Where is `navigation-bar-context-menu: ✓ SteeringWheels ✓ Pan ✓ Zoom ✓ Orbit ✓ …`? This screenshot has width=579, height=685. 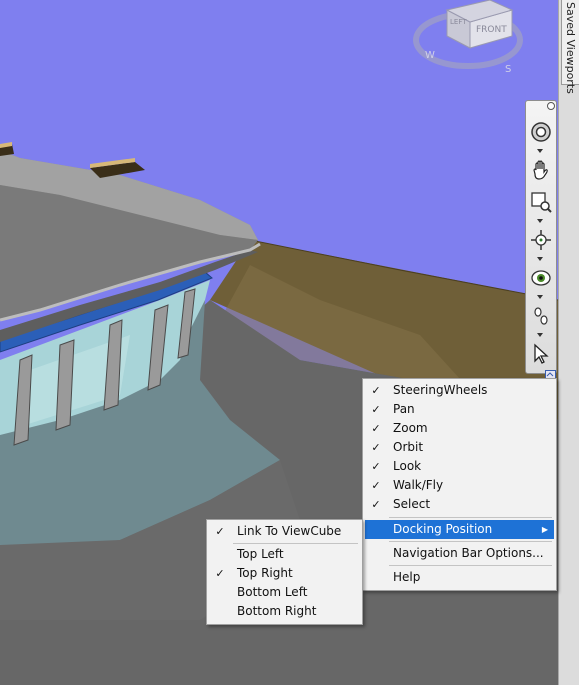 navigation-bar-context-menu: ✓ SteeringWheels ✓ Pan ✓ Zoom ✓ Orbit ✓ … is located at coordinates (459, 484).